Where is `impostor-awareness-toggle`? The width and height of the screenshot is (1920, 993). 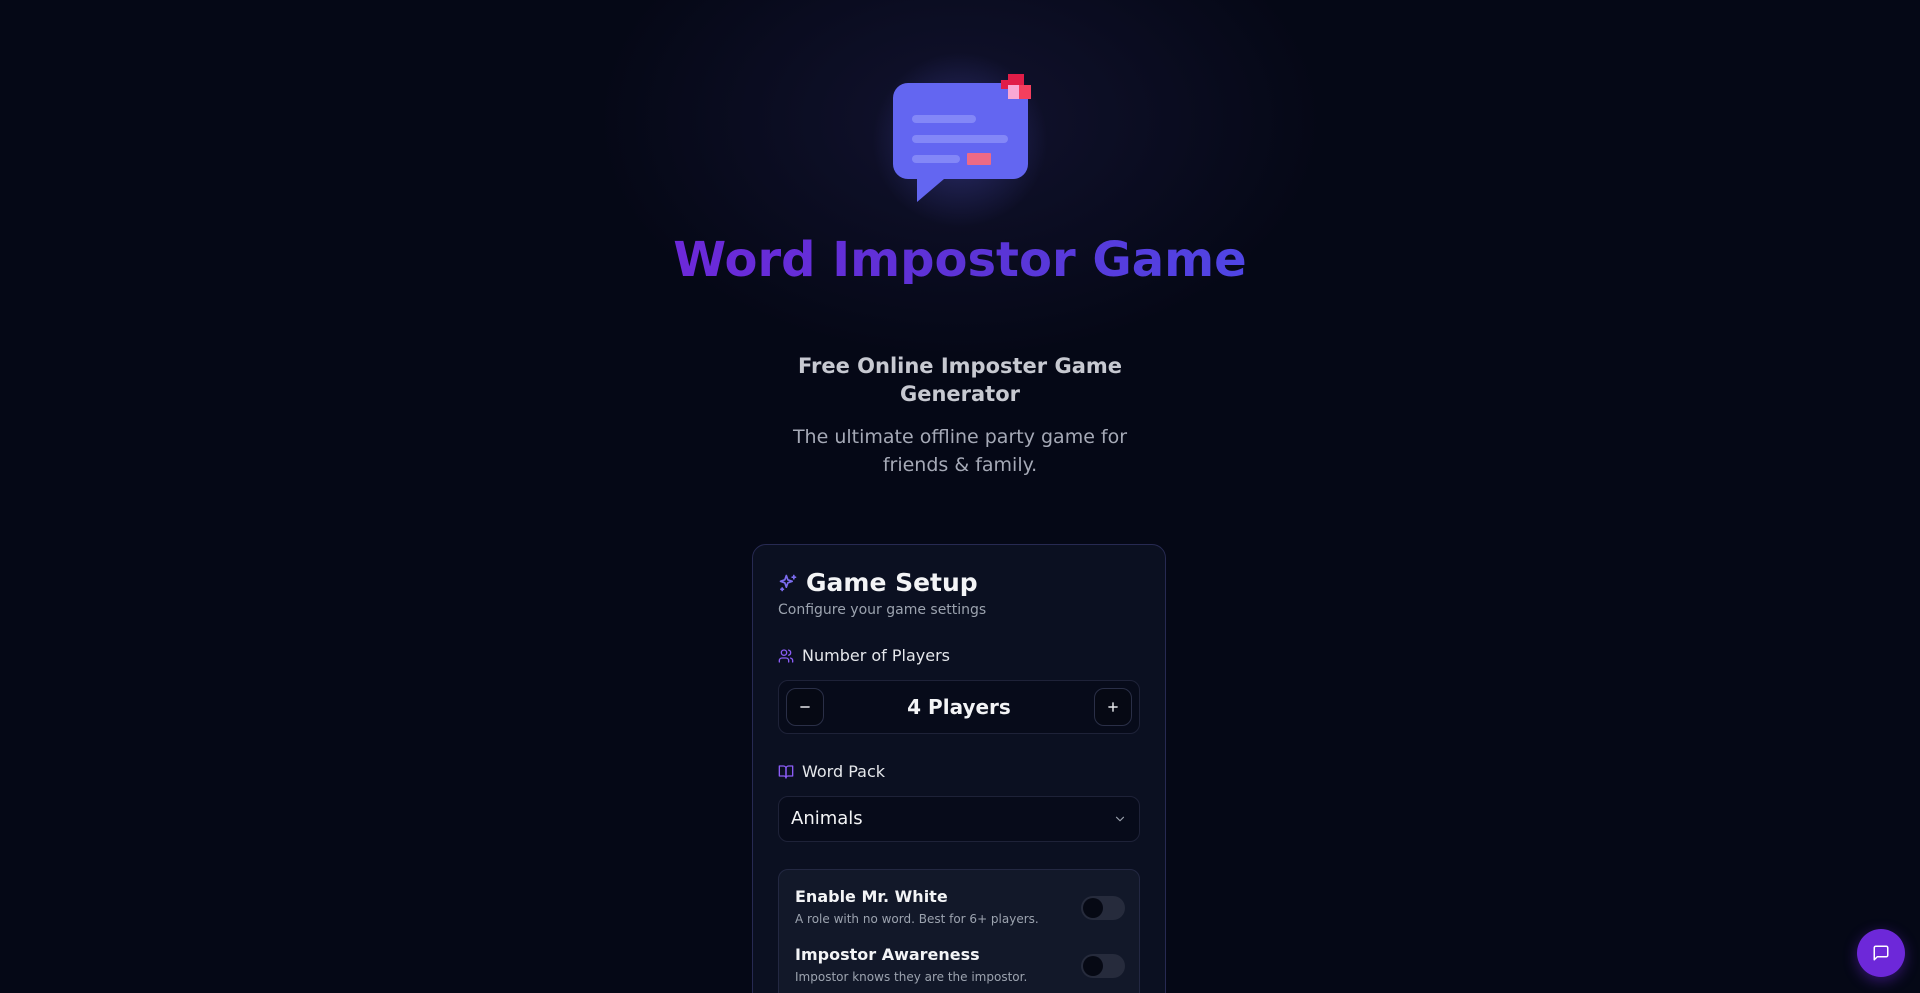 impostor-awareness-toggle is located at coordinates (1103, 966).